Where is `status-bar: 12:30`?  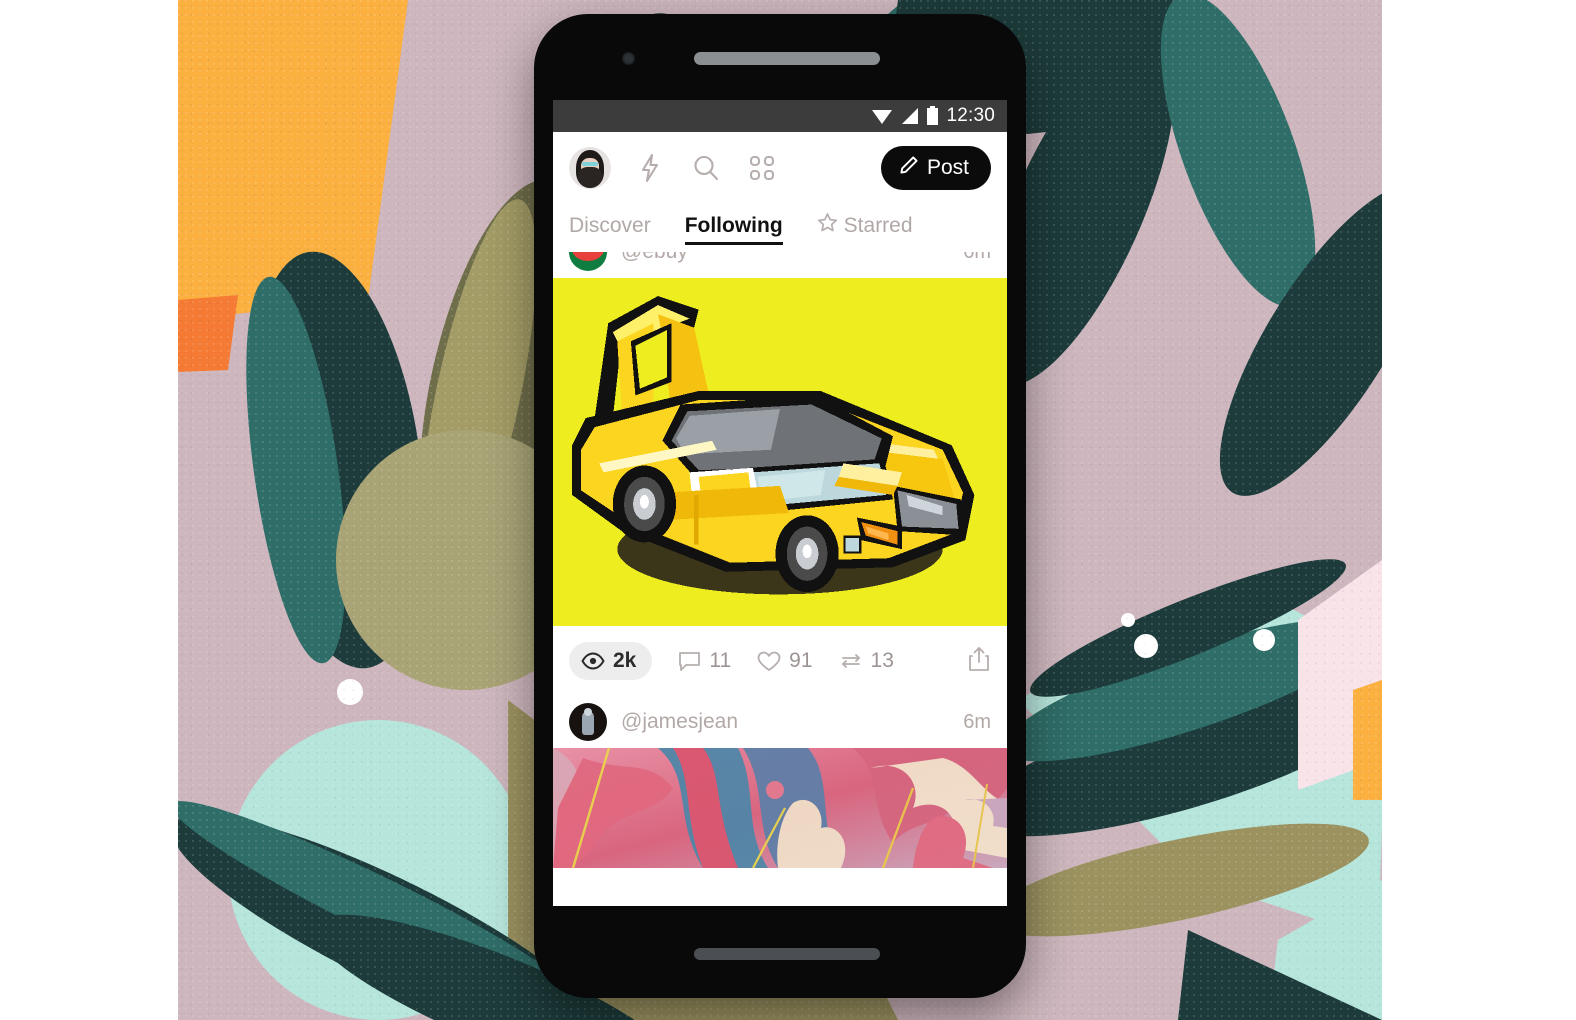
status-bar: 12:30 is located at coordinates (780, 116).